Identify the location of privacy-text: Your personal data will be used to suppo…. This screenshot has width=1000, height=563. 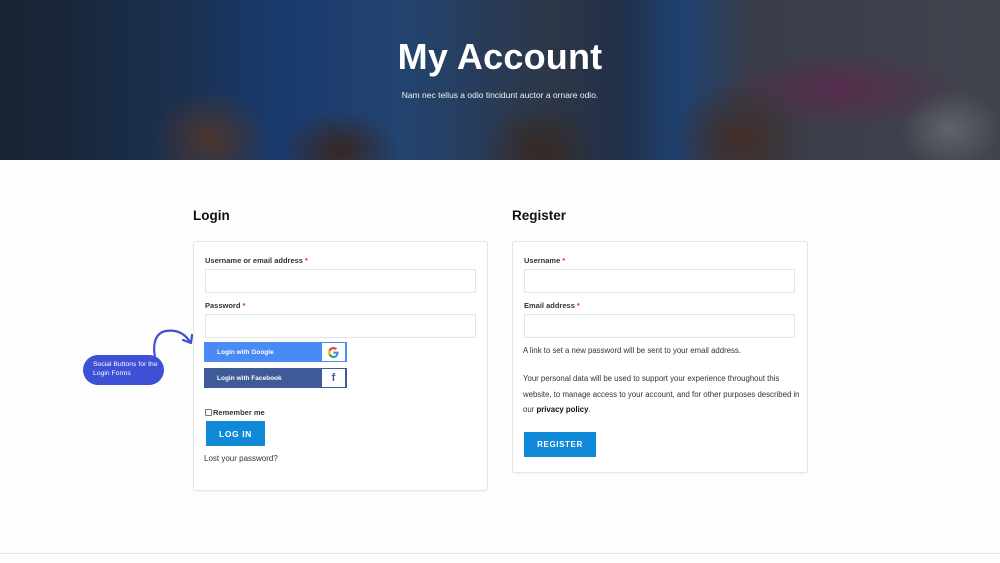
(663, 394).